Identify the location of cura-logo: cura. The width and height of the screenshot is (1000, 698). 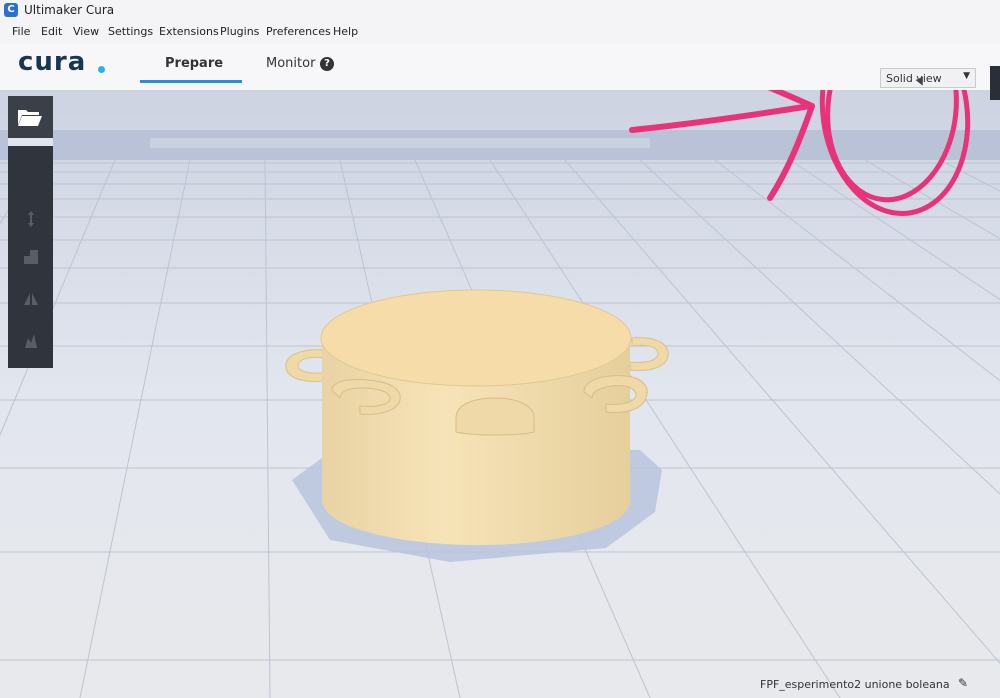
(52, 62).